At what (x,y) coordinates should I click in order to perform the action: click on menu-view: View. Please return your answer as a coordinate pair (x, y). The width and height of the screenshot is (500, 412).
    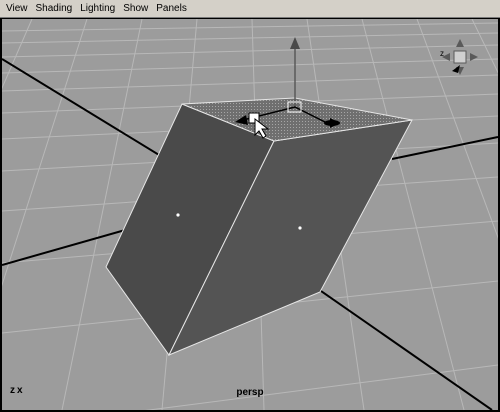
    Looking at the image, I should click on (17, 9).